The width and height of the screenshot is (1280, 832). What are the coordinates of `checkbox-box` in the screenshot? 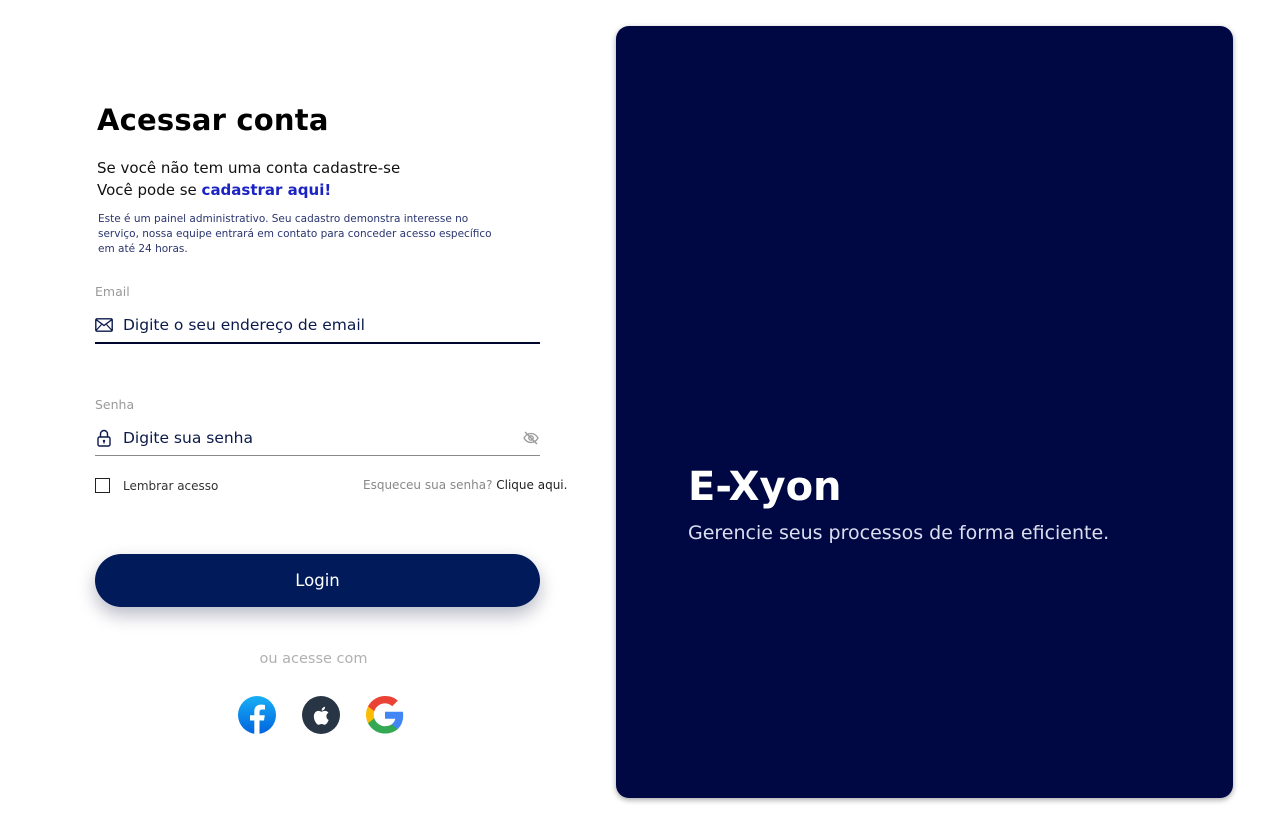 It's located at (102, 485).